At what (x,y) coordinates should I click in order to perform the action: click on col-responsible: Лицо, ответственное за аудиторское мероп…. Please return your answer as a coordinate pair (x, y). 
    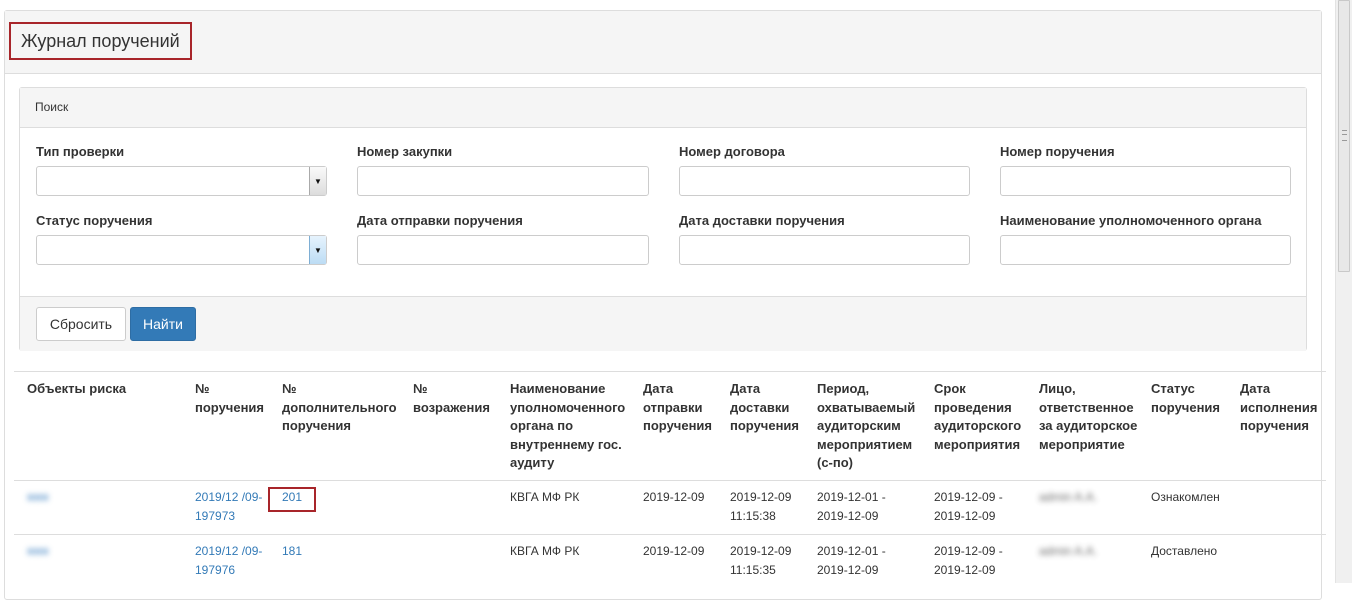
    Looking at the image, I should click on (1088, 416).